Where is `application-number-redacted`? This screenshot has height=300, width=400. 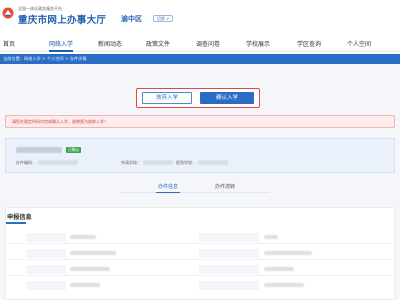 application-number-redacted is located at coordinates (58, 162).